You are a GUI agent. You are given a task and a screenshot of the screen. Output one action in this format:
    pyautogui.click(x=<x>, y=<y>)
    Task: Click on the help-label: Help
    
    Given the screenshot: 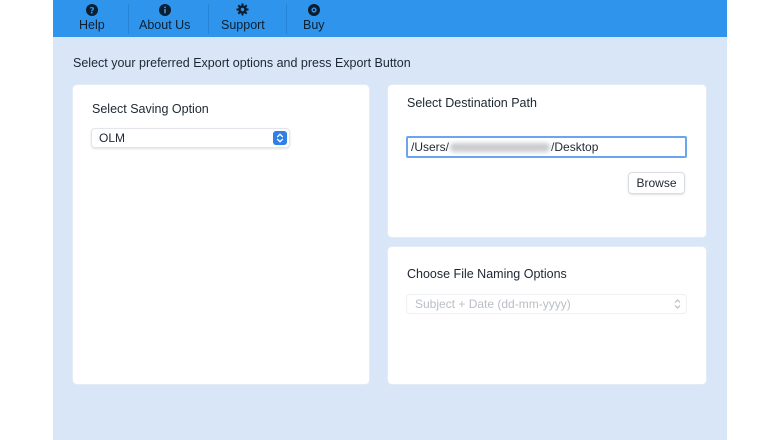 What is the action you would take?
    pyautogui.click(x=92, y=25)
    